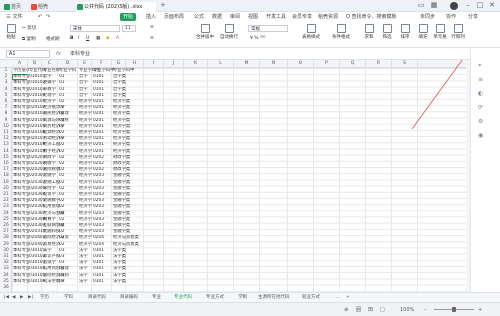 The image size is (500, 316). What do you see at coordinates (250, 309) in the screenshot?
I see `status-bar: ⊕ 囲 田 □ 100% – +` at bounding box center [250, 309].